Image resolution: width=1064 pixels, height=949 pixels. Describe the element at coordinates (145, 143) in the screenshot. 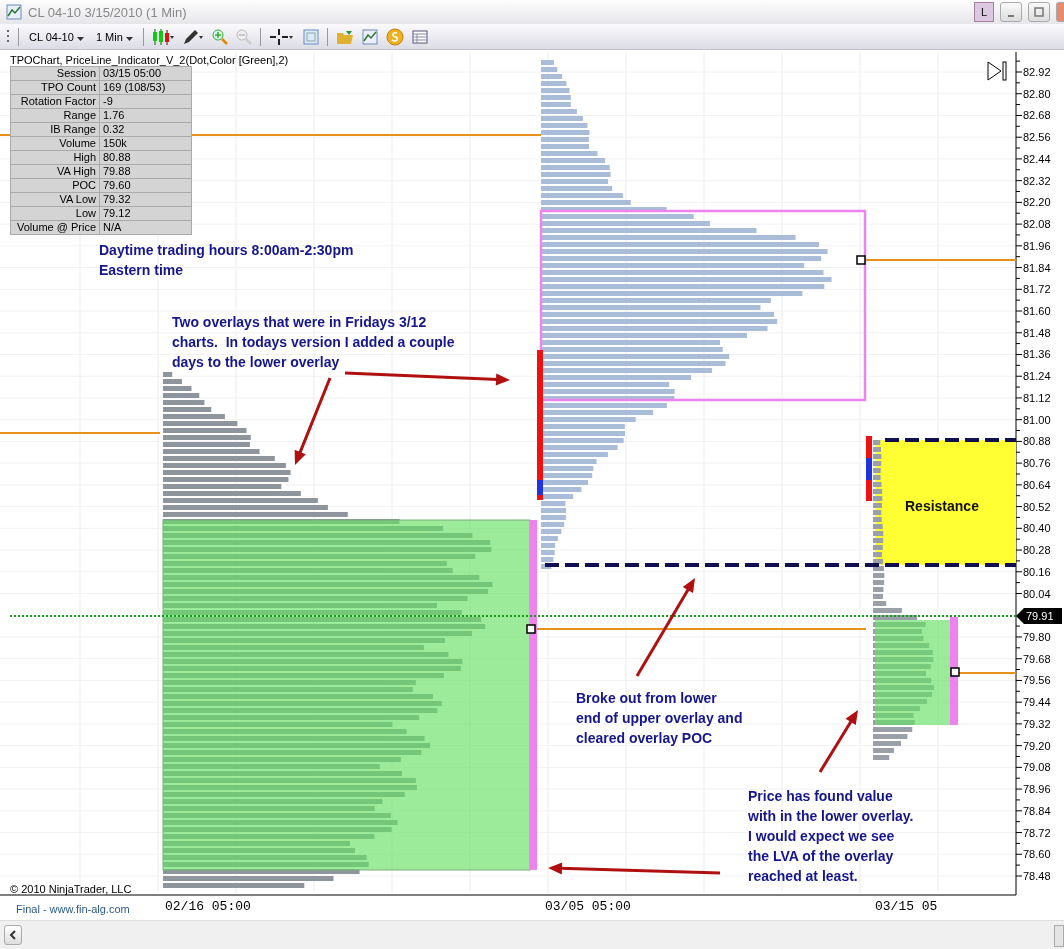

I see `stat-value: 150k` at that location.